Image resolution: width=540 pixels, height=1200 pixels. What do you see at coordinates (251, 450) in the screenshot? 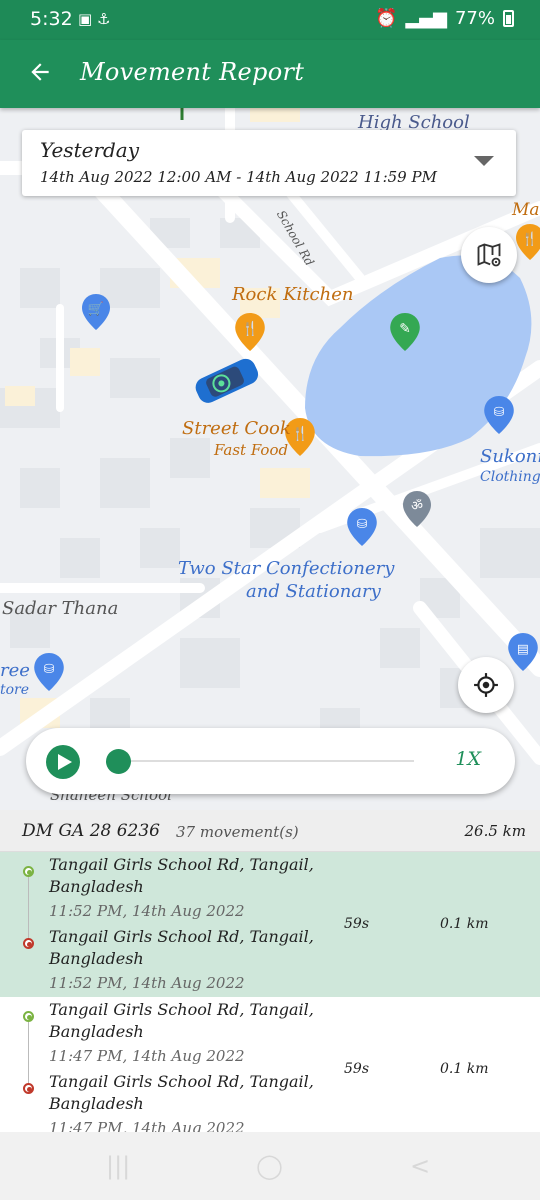
I see `map-label-fast-food: Fast Food` at bounding box center [251, 450].